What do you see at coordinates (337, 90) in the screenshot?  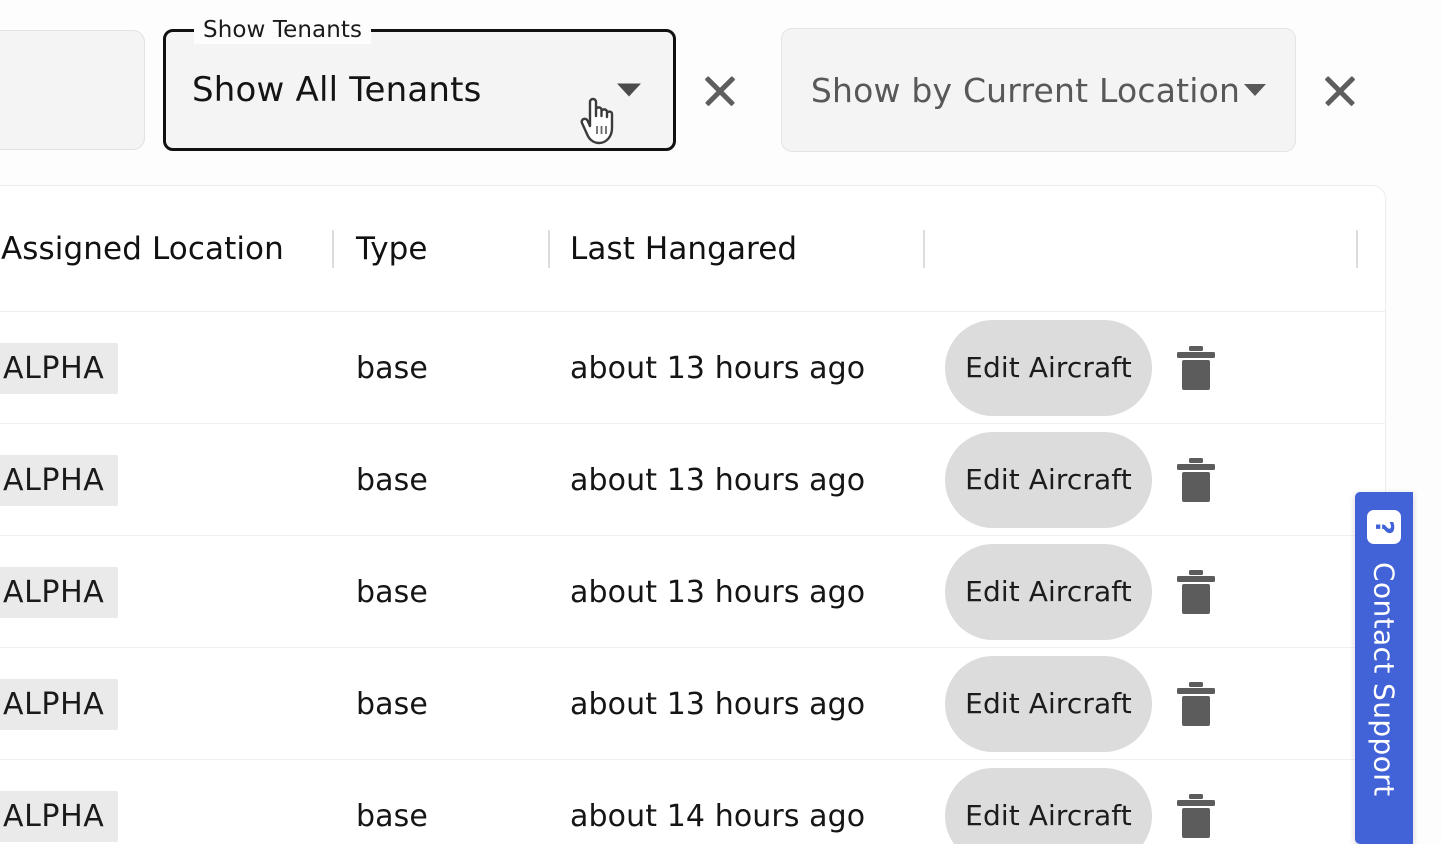 I see `show-tenants-value: Show All Tenants` at bounding box center [337, 90].